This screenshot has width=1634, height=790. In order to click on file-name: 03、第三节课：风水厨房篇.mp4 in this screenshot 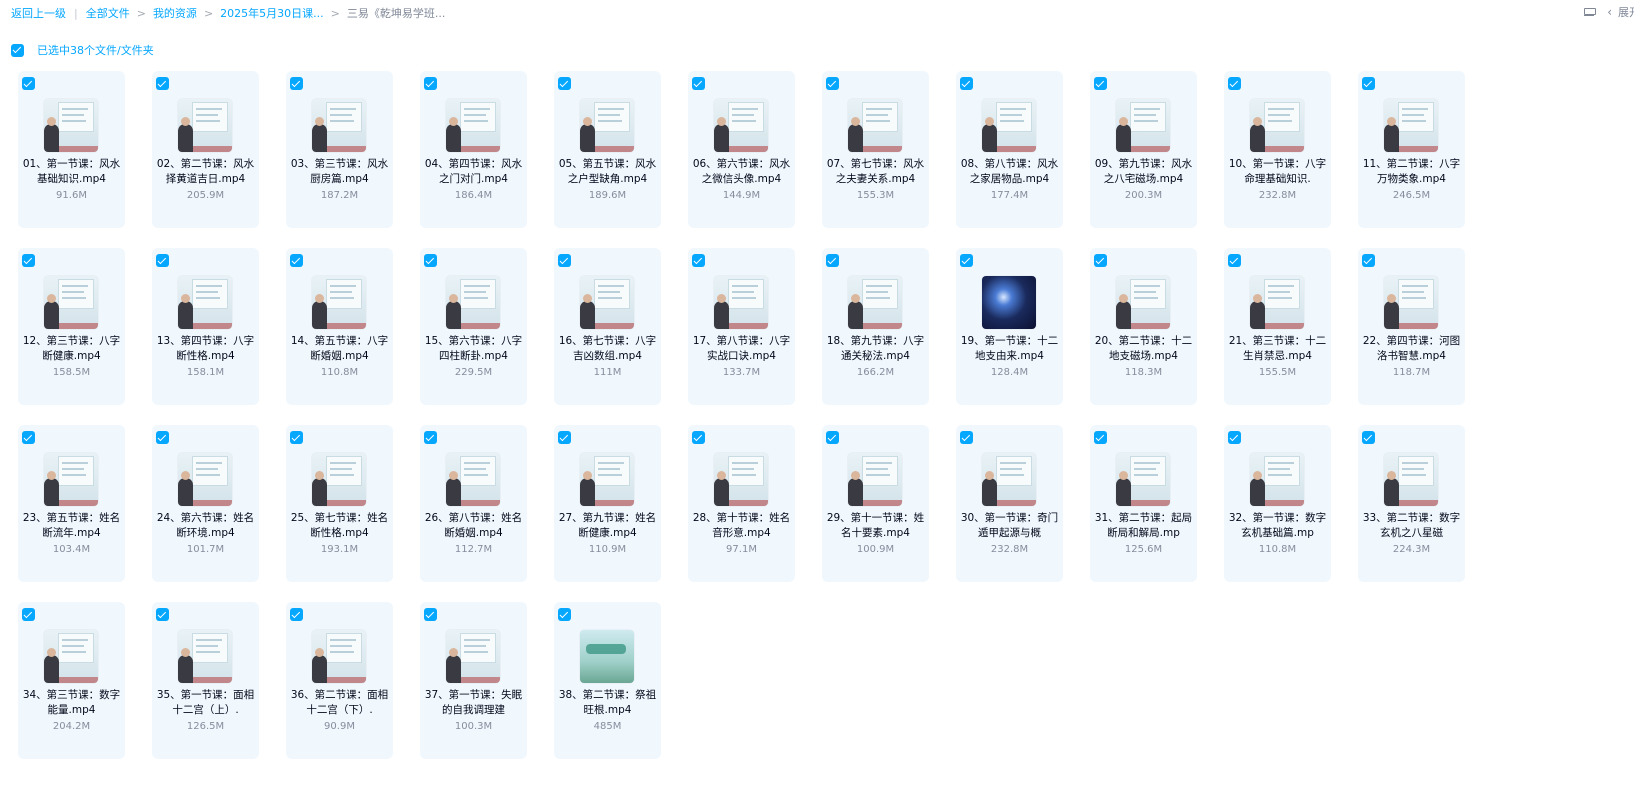, I will do `click(339, 172)`.